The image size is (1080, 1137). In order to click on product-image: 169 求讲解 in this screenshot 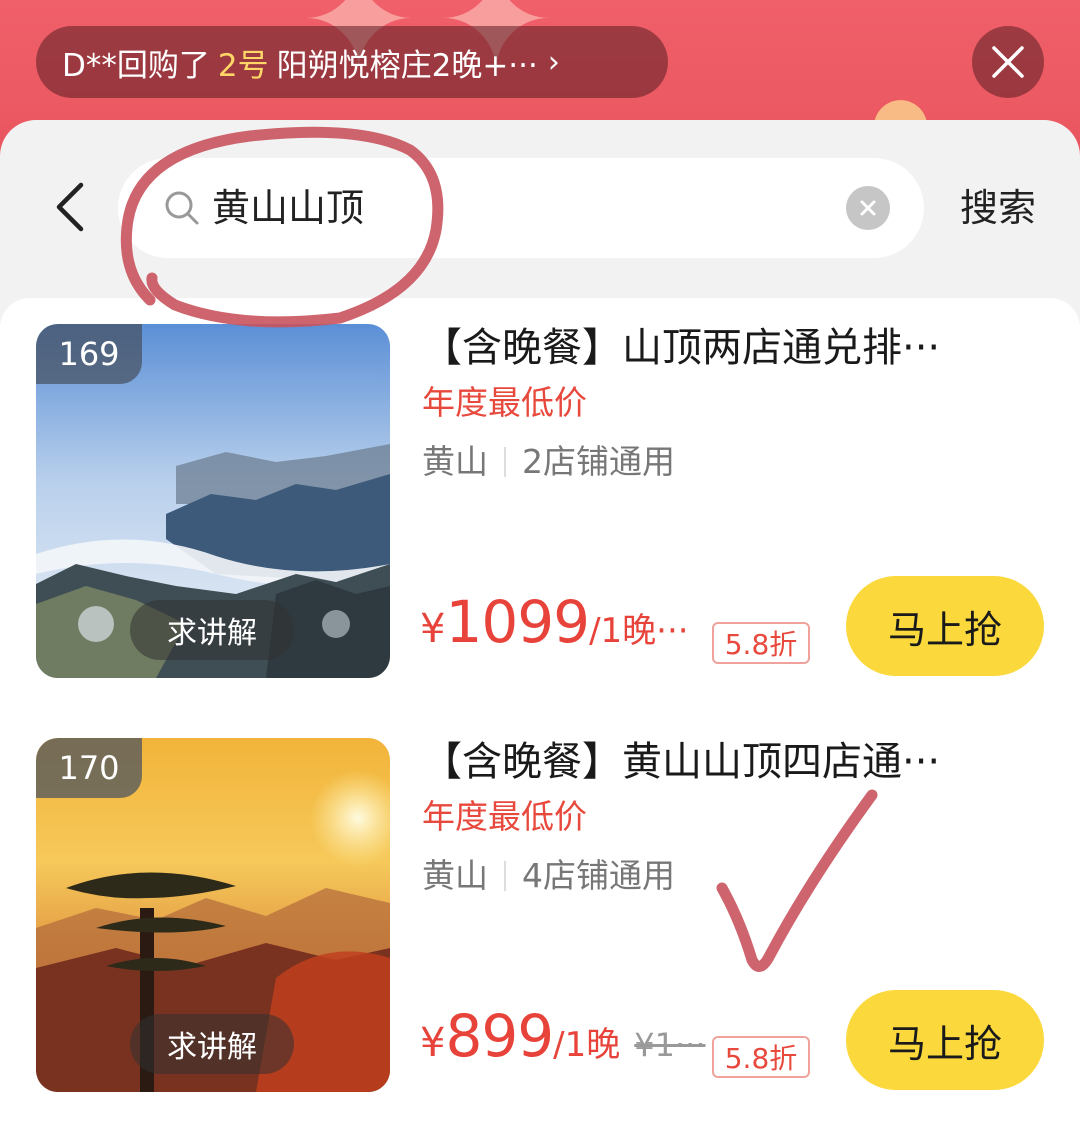, I will do `click(213, 501)`.